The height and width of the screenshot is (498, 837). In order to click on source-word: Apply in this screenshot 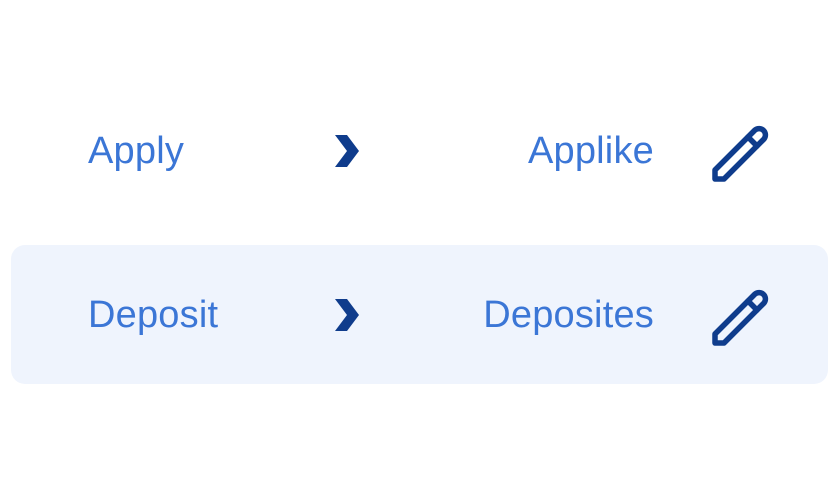, I will do `click(136, 150)`.